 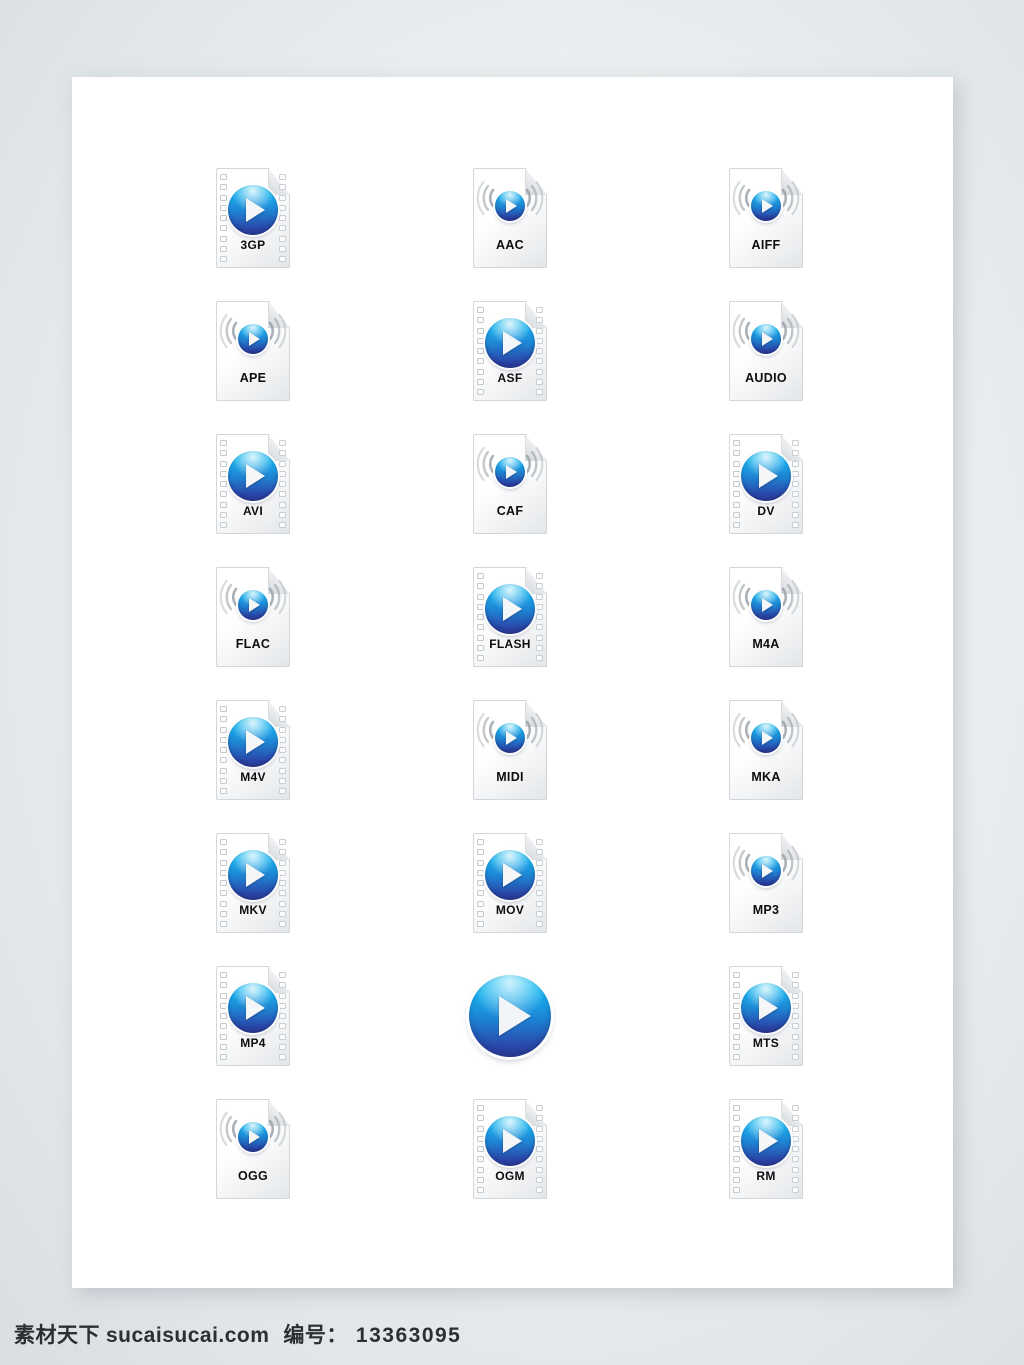 I want to click on file-type-icon-dv: DV, so click(x=766, y=484).